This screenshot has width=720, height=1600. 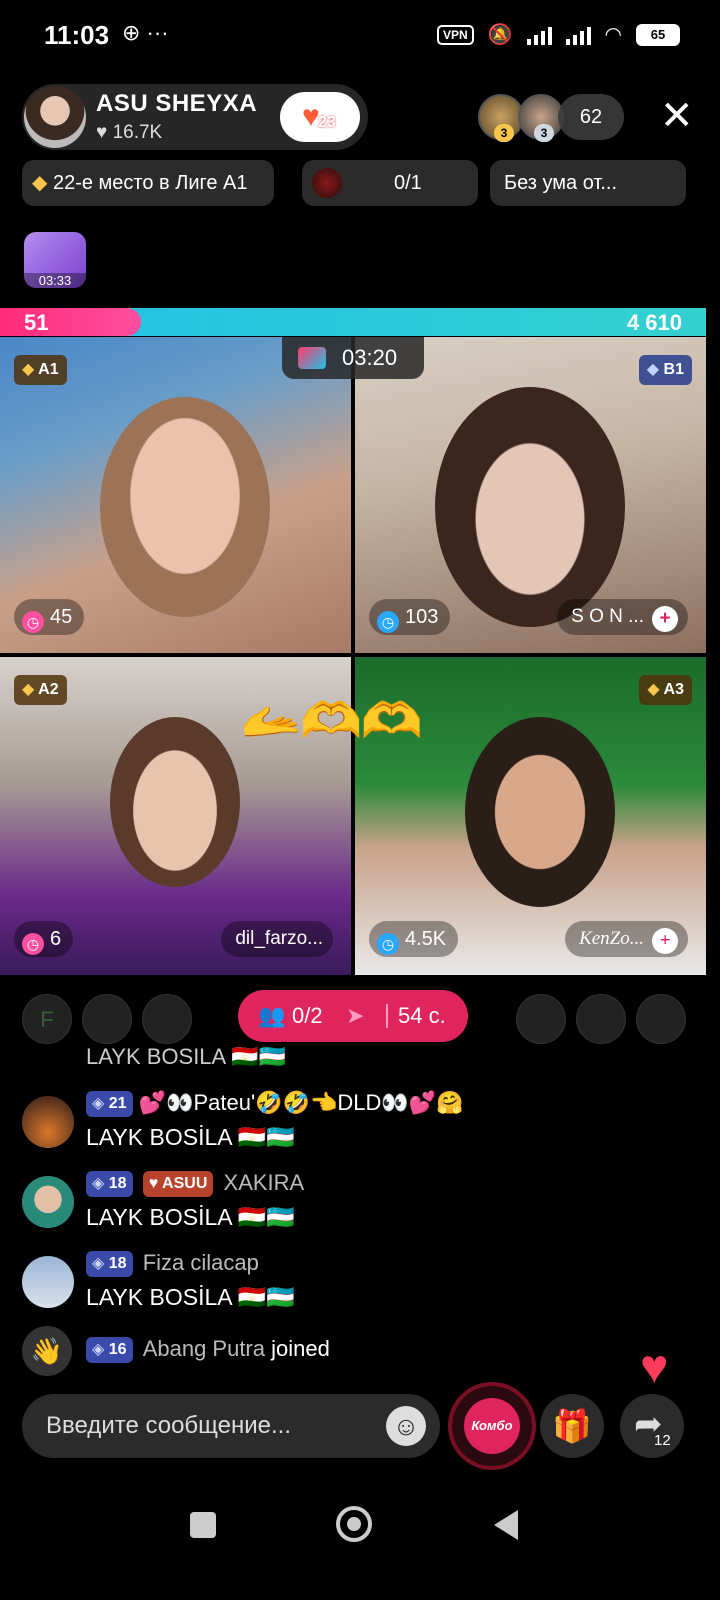 What do you see at coordinates (360, 1545) in the screenshot?
I see `system-nav-bar` at bounding box center [360, 1545].